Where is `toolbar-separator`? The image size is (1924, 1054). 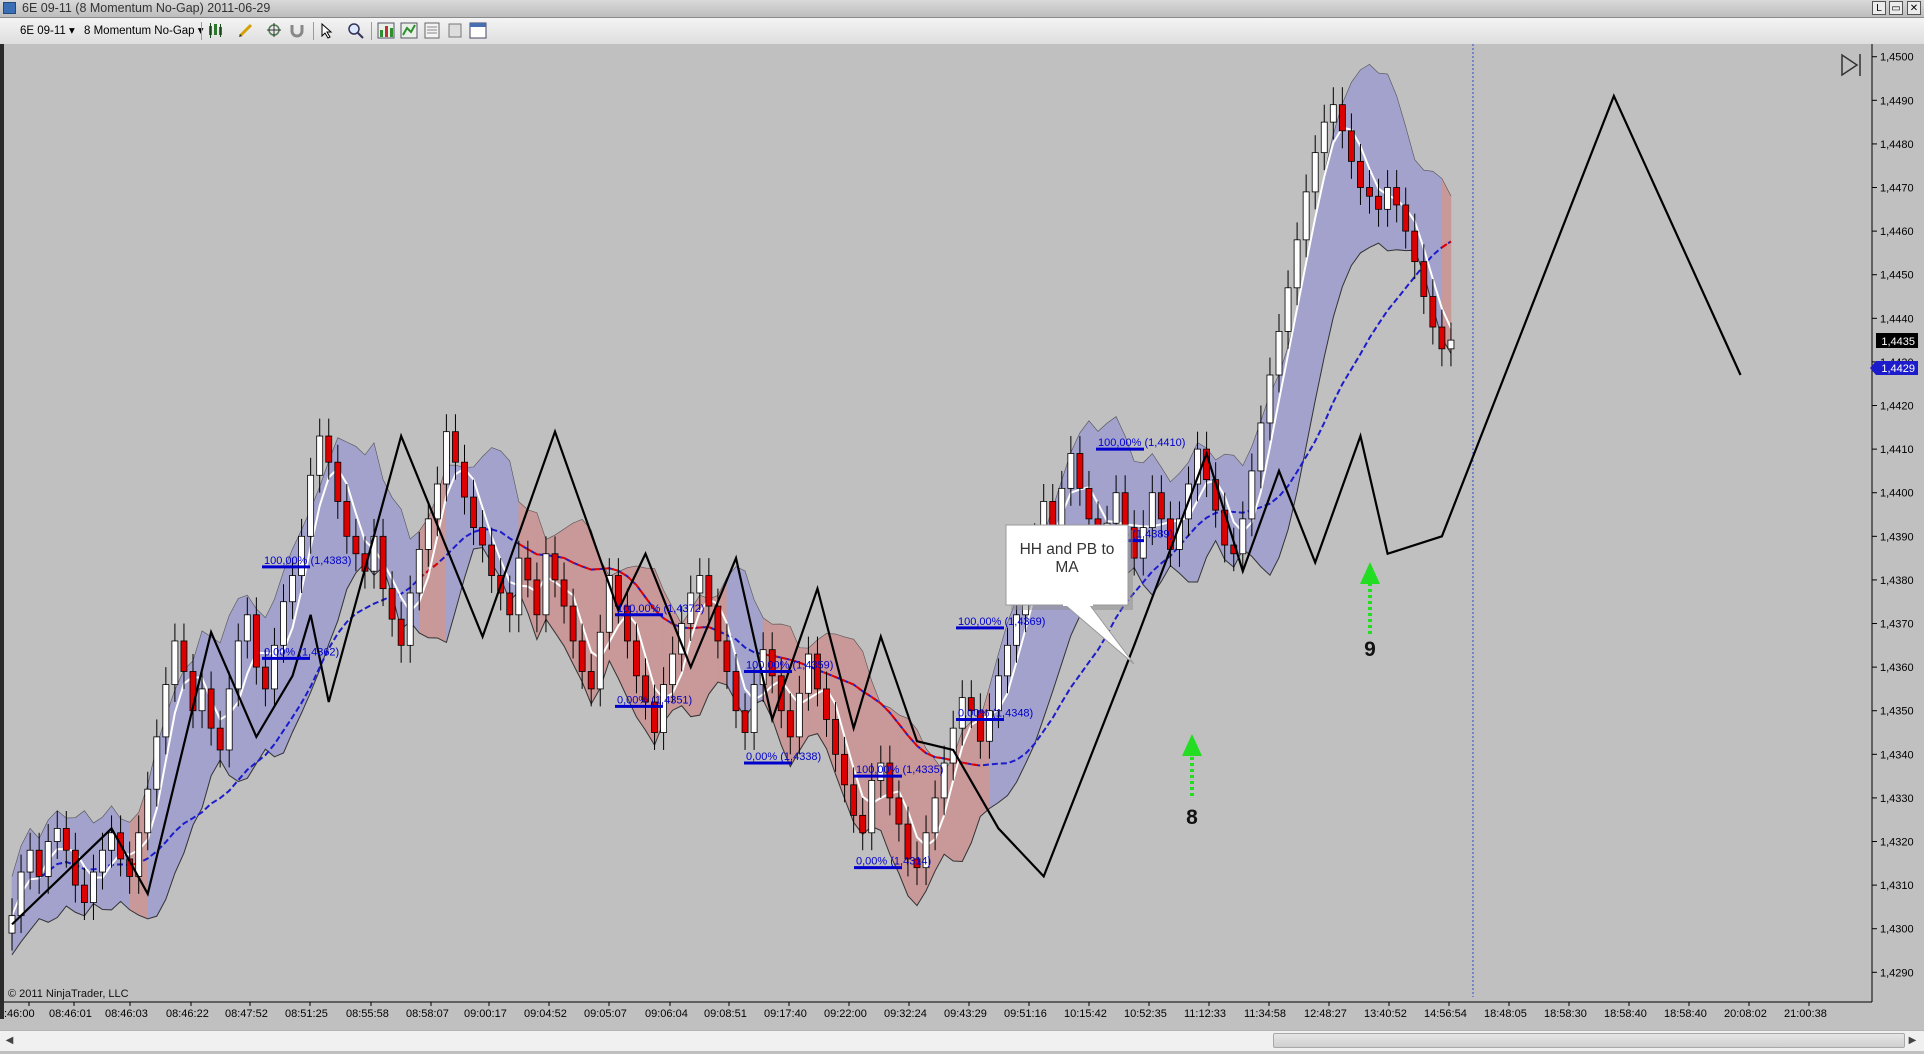
toolbar-separator is located at coordinates (201, 31).